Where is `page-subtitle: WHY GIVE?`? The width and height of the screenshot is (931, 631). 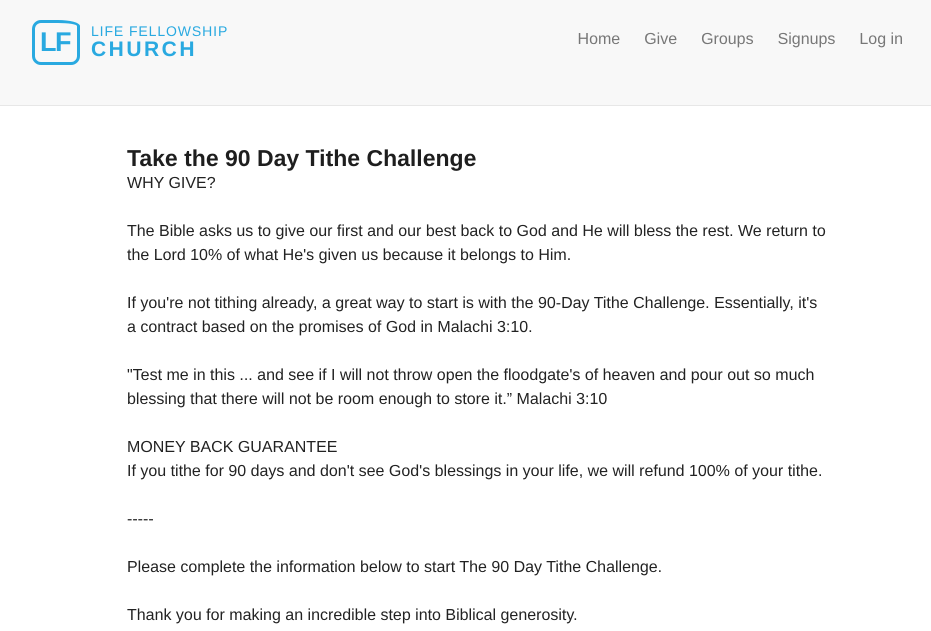 page-subtitle: WHY GIVE? is located at coordinates (172, 184).